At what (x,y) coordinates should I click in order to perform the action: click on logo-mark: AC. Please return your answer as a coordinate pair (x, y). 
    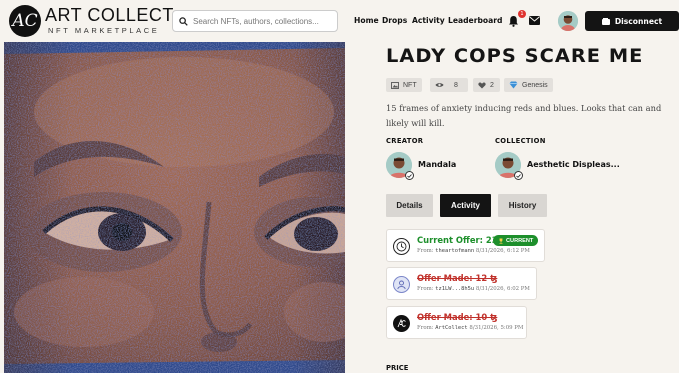
    Looking at the image, I should click on (25, 21).